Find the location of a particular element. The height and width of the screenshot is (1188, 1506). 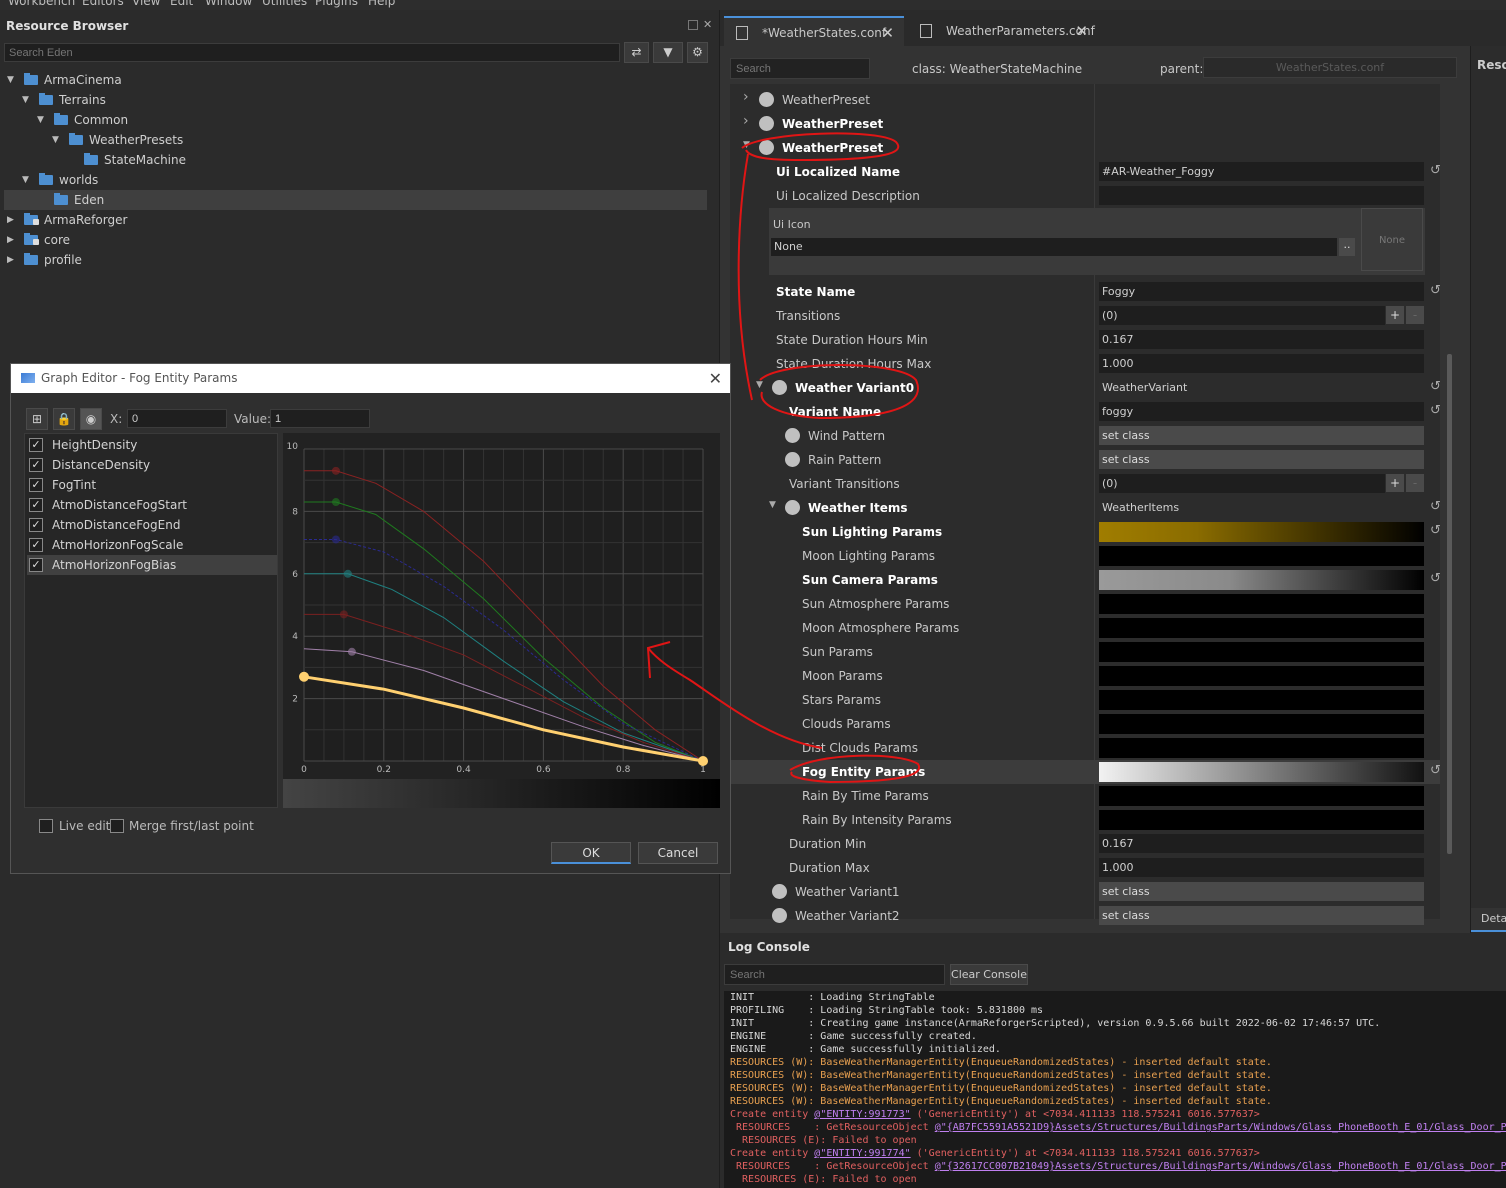

property-row: ▼ Weather Variant0 WeatherVariant ↺ is located at coordinates (1085, 388).